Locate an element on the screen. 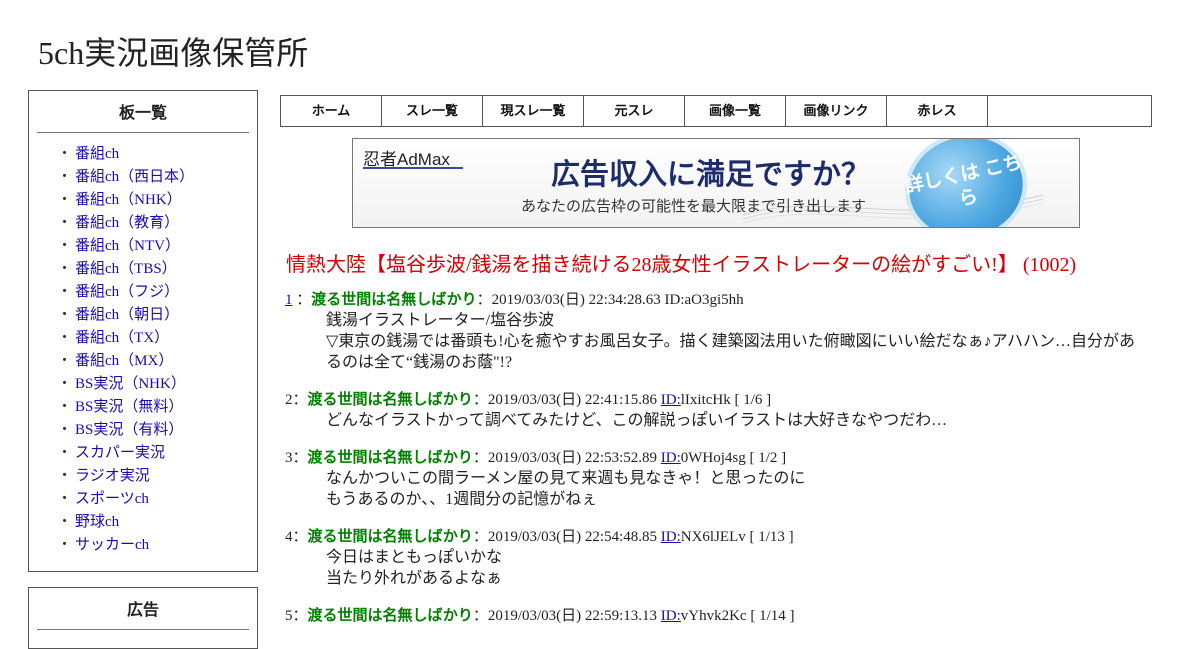 This screenshot has width=1200, height=649. board-list-item: ・番組ch（教育） is located at coordinates (143, 223).